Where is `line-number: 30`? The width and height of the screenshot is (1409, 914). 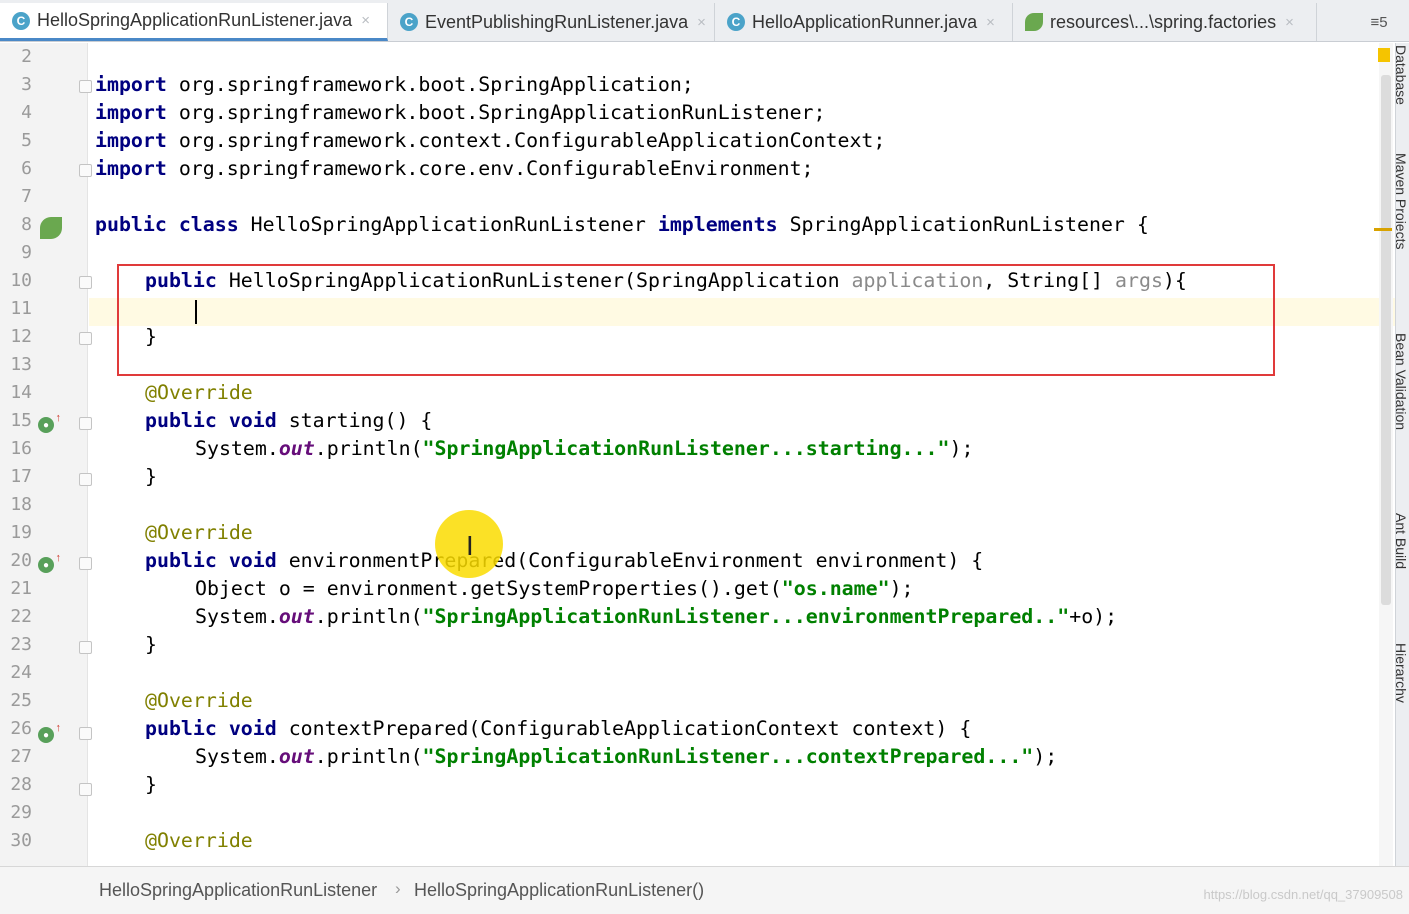
line-number: 30 is located at coordinates (21, 840).